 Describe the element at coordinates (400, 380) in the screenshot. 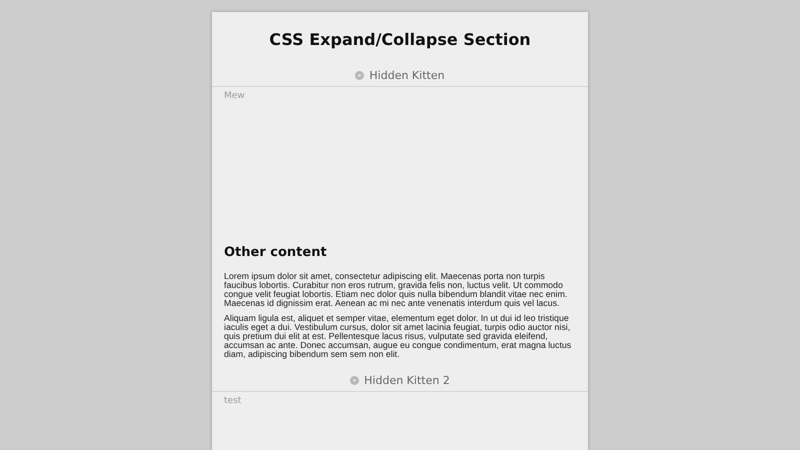

I see `section-toggle: Hidden Kitten 2` at that location.